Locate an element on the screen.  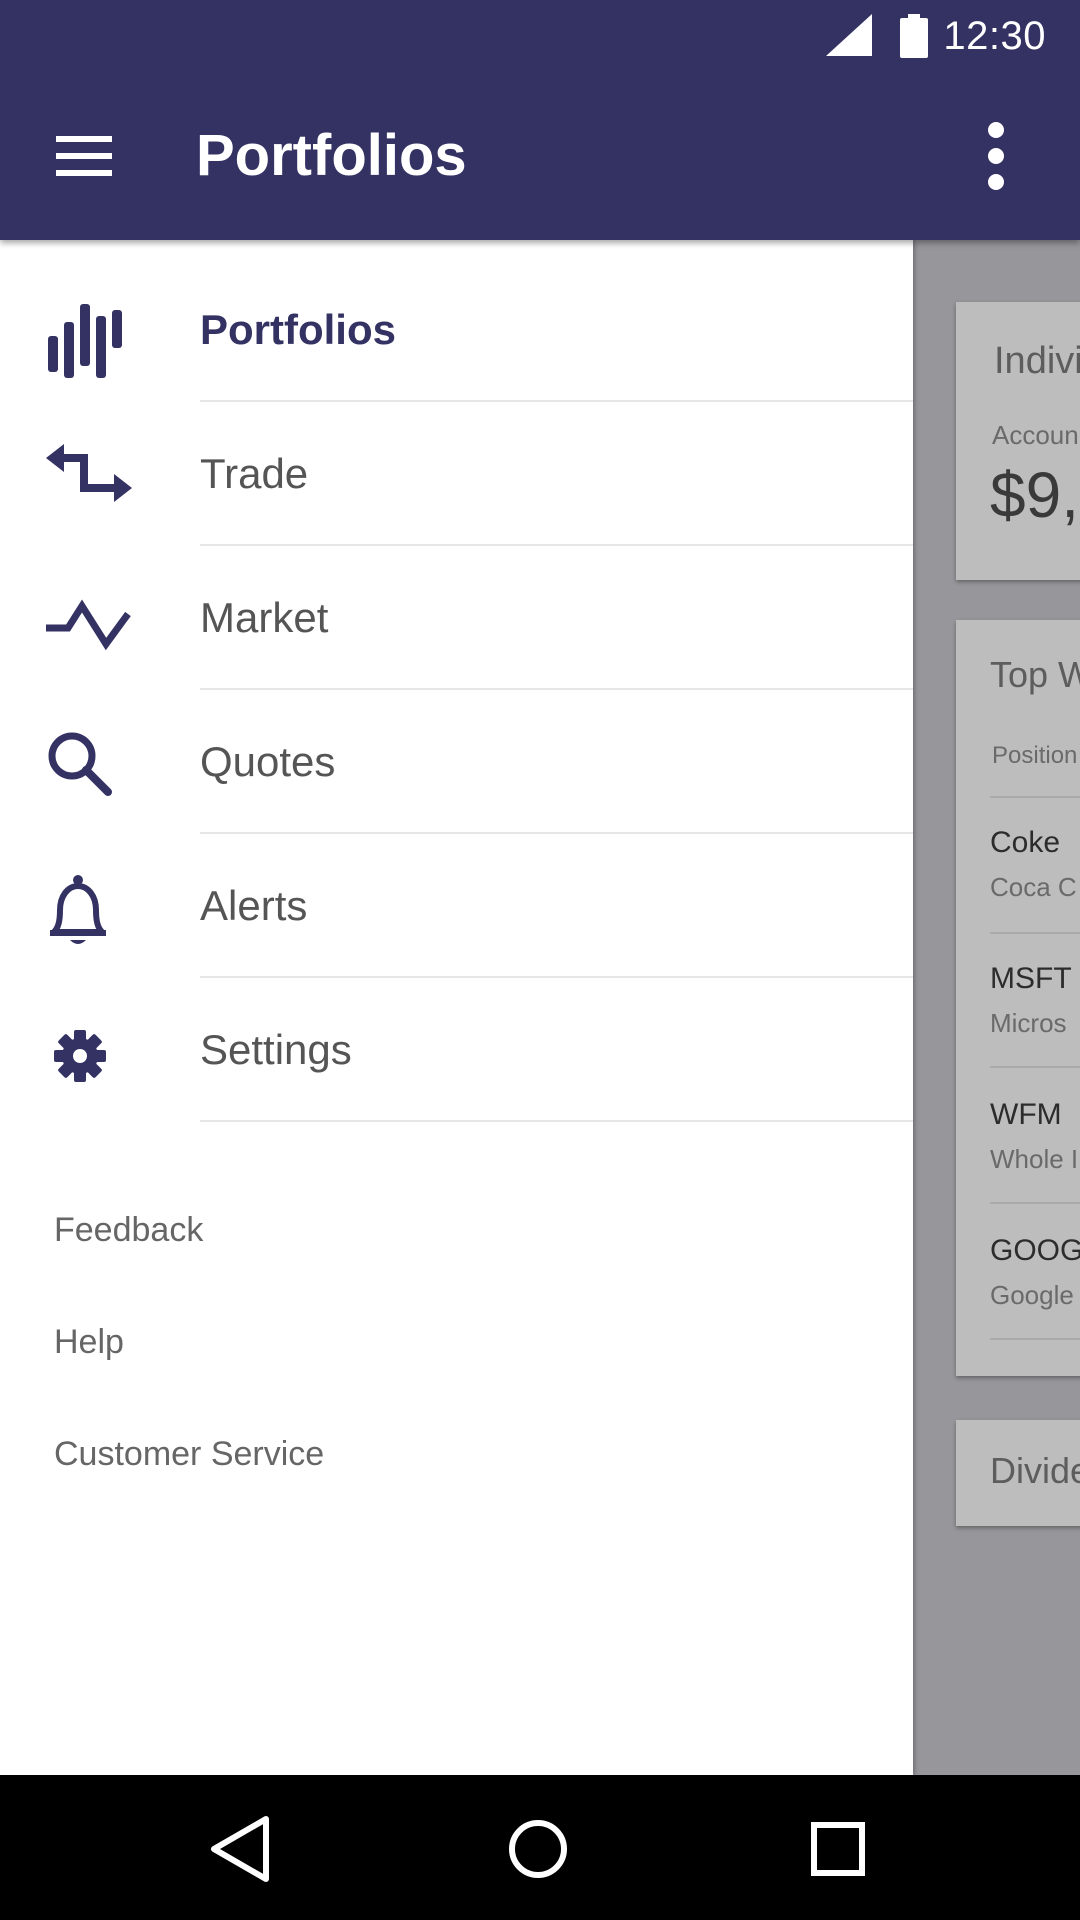
dividends-card: Divide is located at coordinates (1018, 1473).